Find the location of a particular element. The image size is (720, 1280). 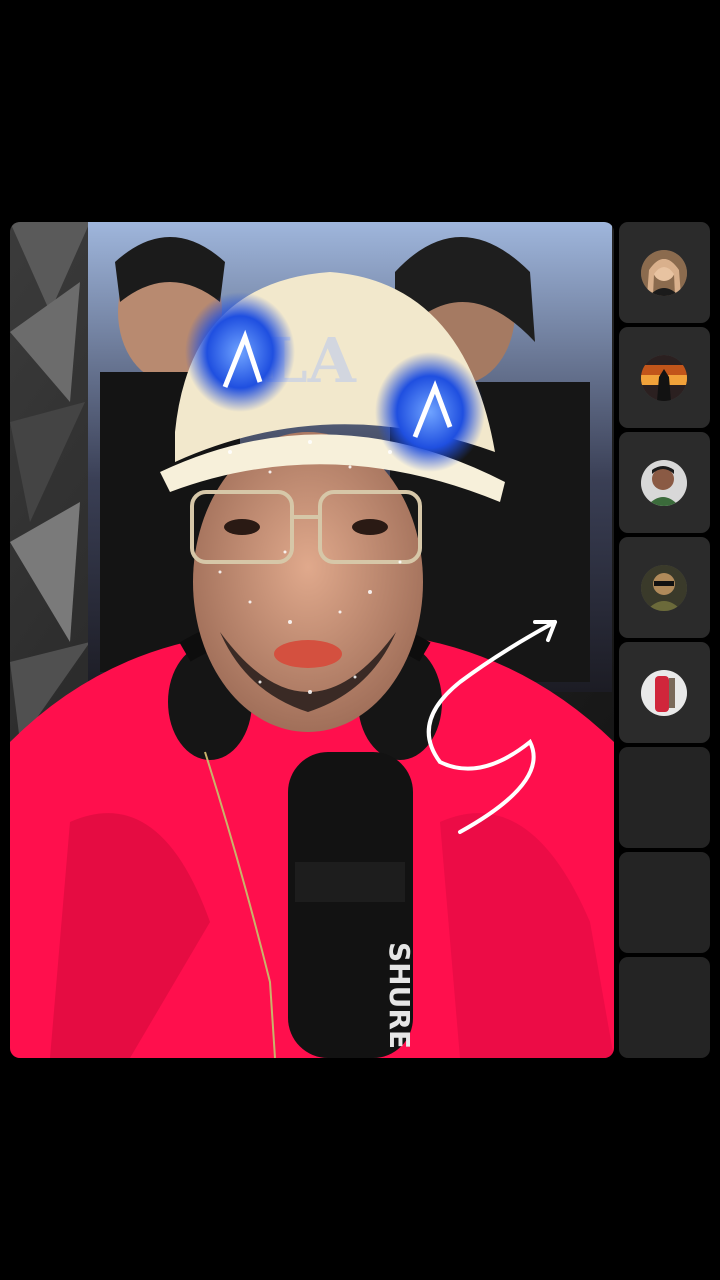

guest-avatar-3-icon is located at coordinates (664, 483).